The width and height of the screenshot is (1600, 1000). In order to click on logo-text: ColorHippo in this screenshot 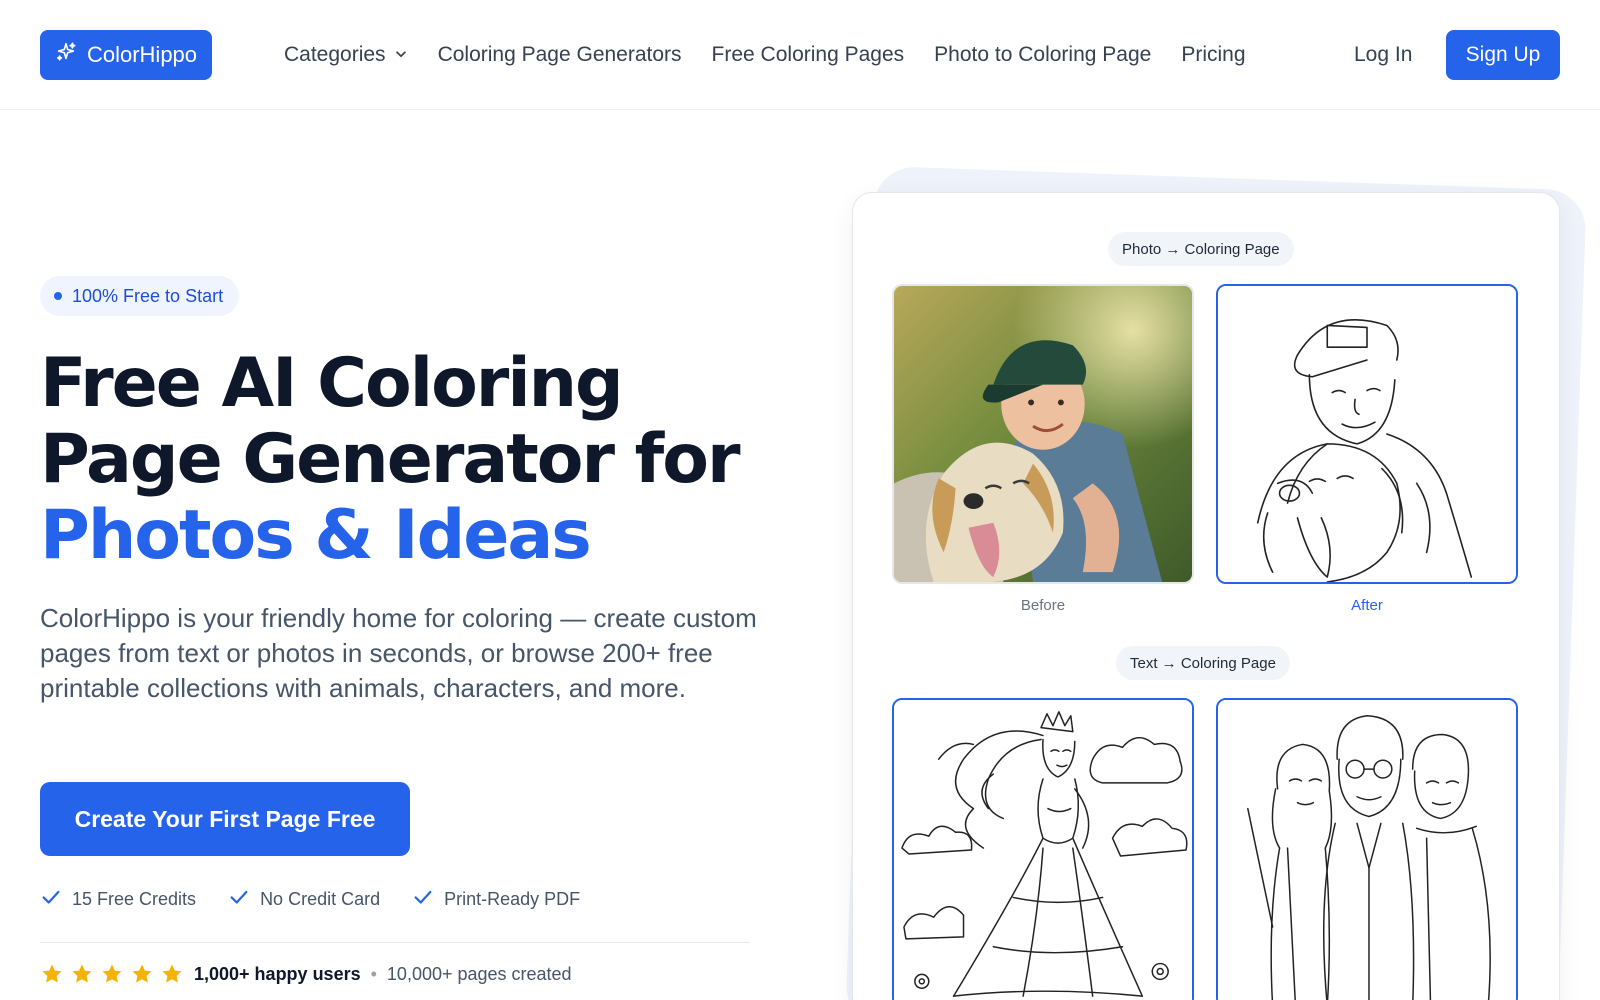, I will do `click(142, 54)`.